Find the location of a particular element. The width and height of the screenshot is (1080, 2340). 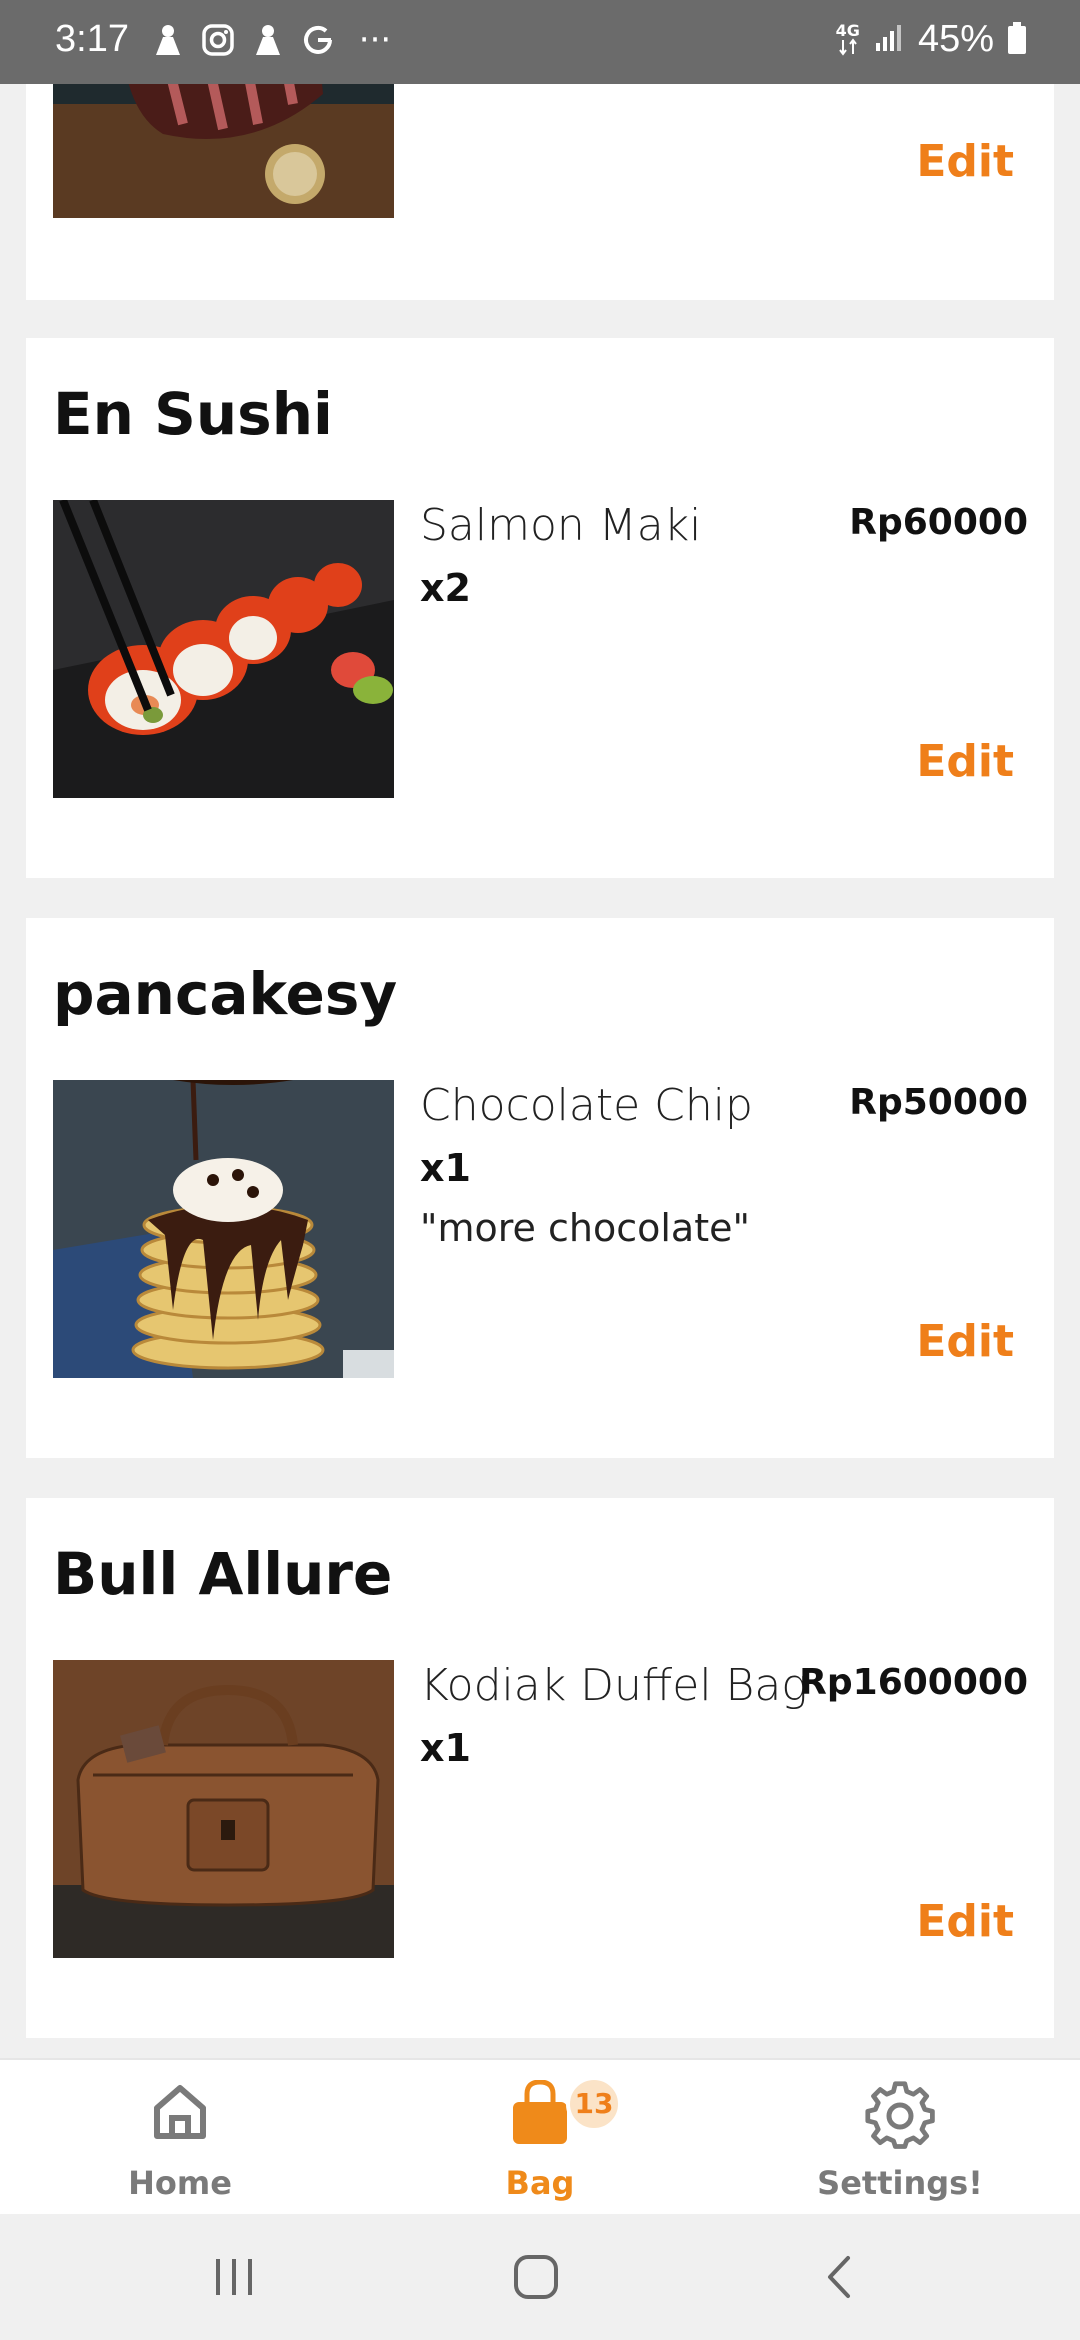

item-name: Chocolate Chip is located at coordinates (586, 1105).